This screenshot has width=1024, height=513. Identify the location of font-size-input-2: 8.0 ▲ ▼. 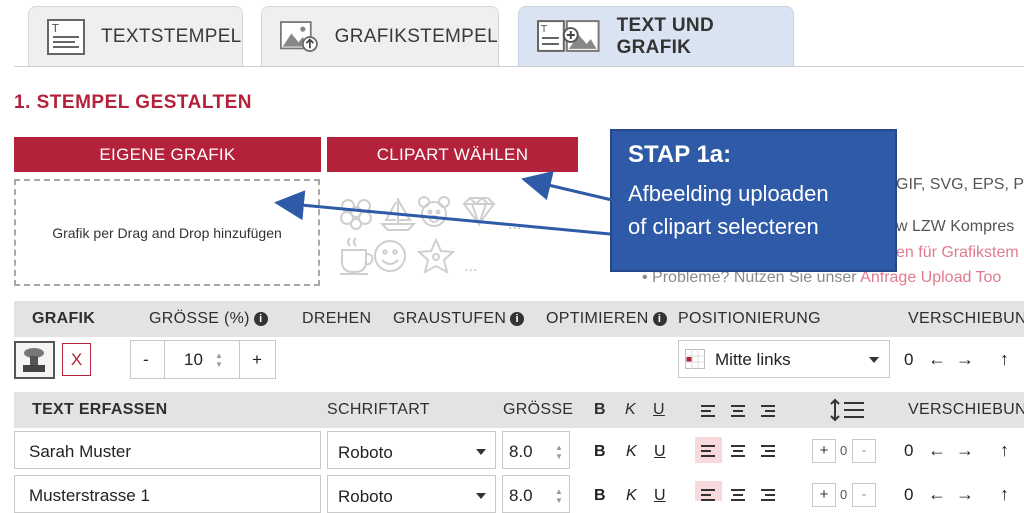
(536, 494).